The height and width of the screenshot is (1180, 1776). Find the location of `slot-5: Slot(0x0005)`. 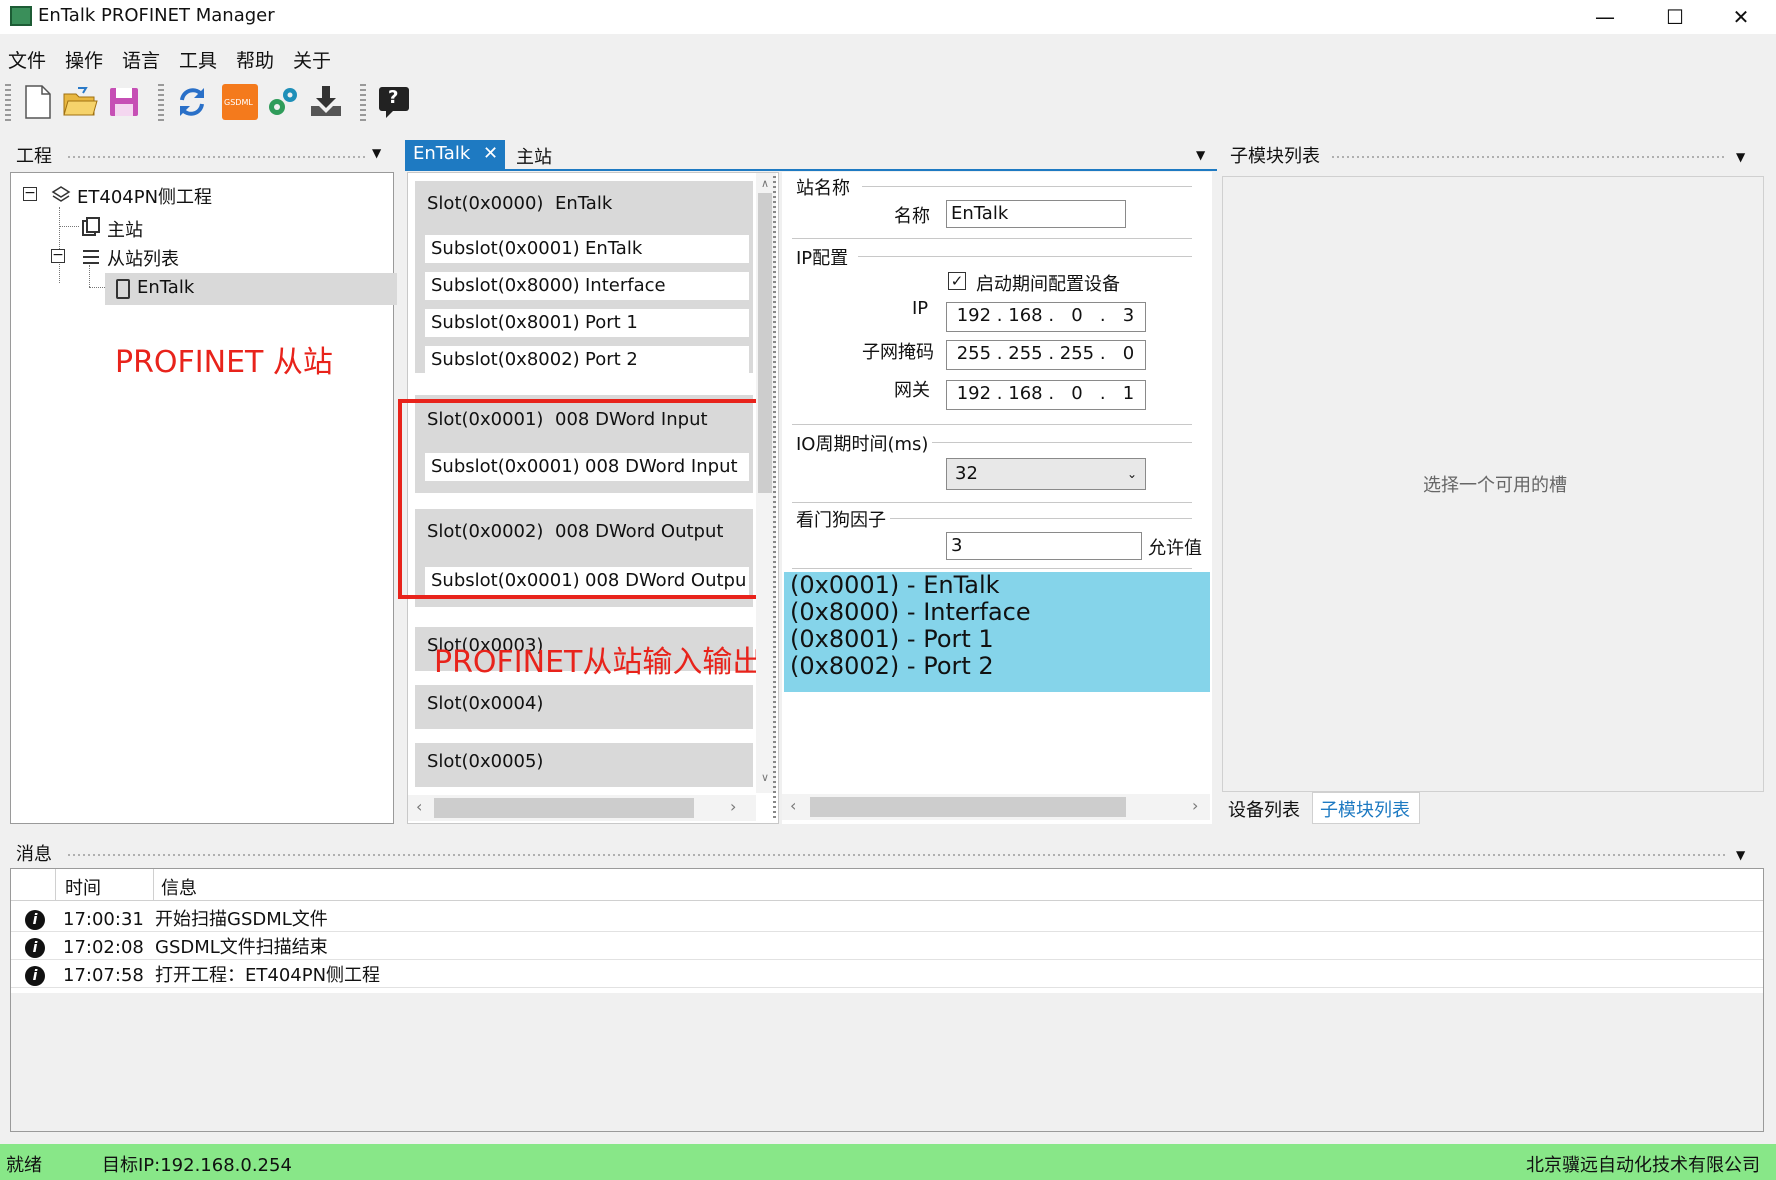

slot-5: Slot(0x0005) is located at coordinates (584, 765).